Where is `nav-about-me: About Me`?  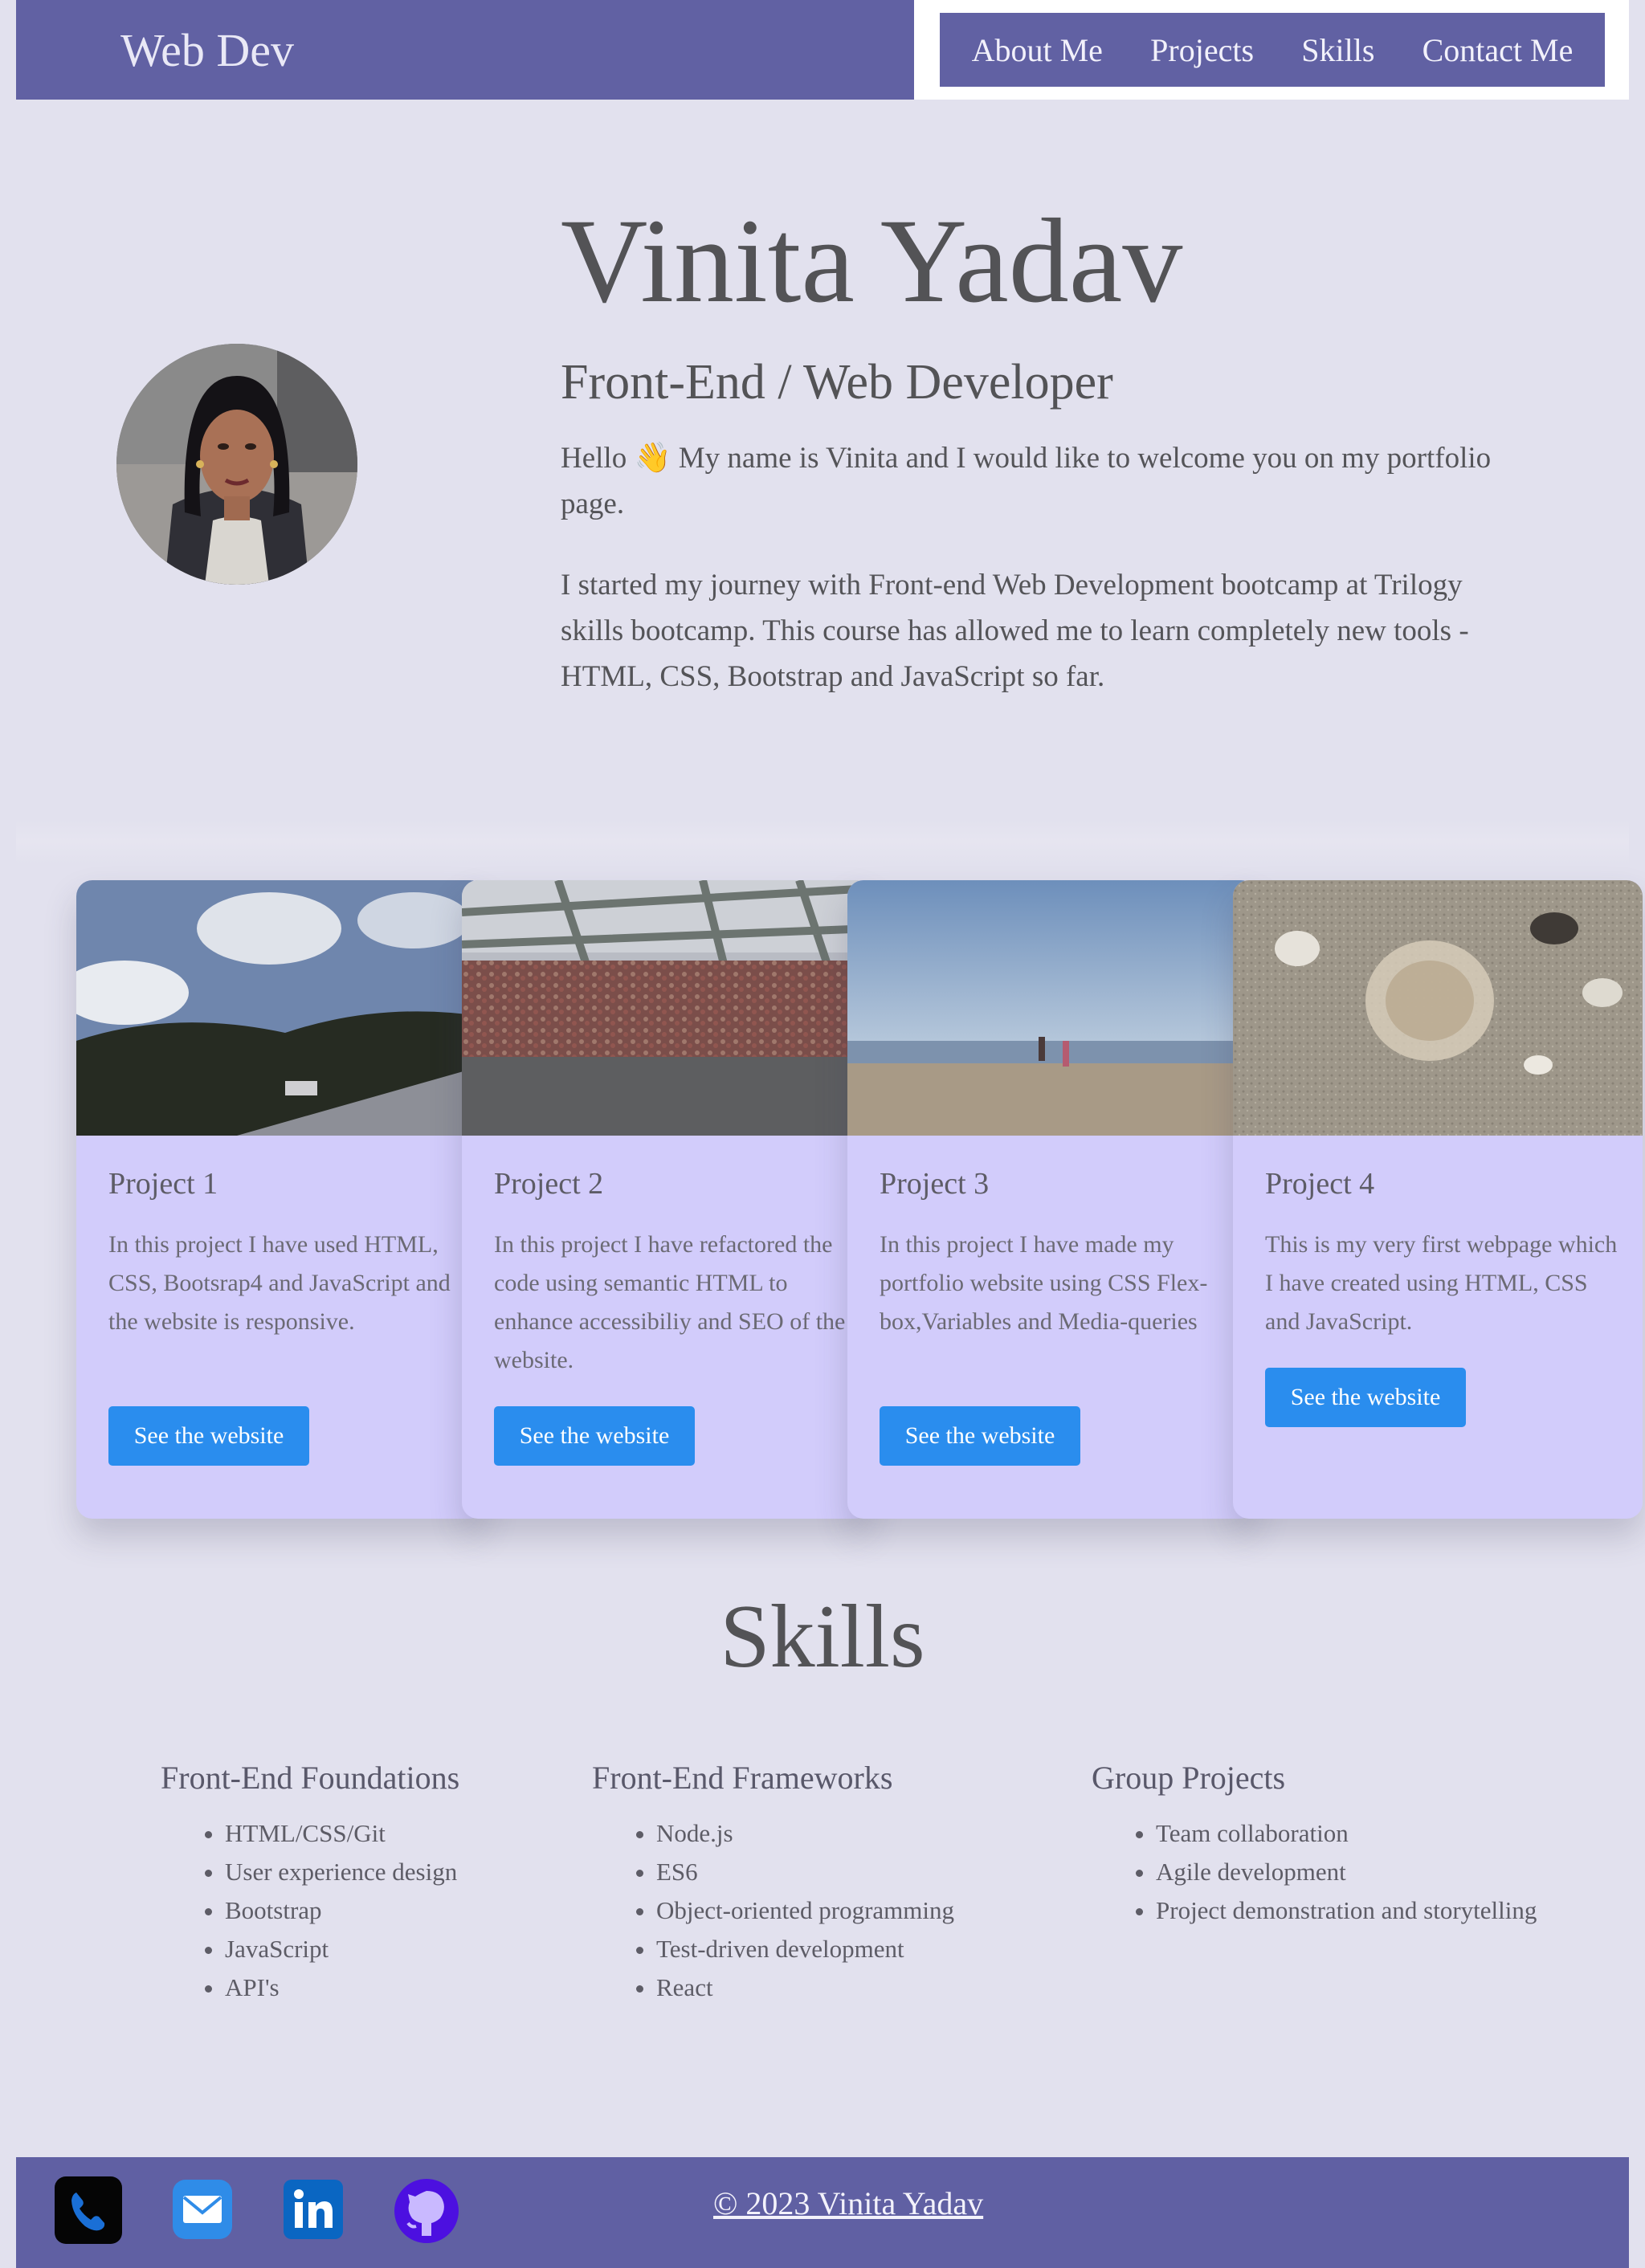 nav-about-me: About Me is located at coordinates (1037, 50).